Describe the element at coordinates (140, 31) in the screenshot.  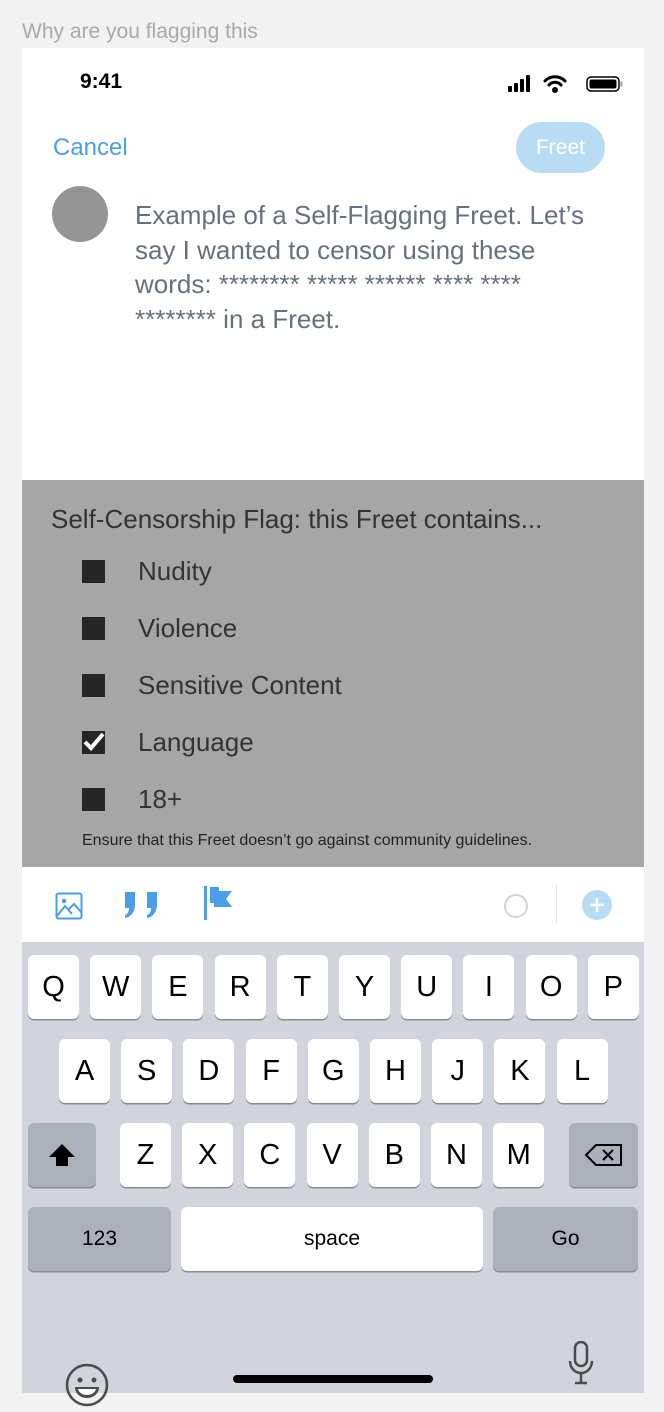
I see `page-caption: Why are you flagging this` at that location.